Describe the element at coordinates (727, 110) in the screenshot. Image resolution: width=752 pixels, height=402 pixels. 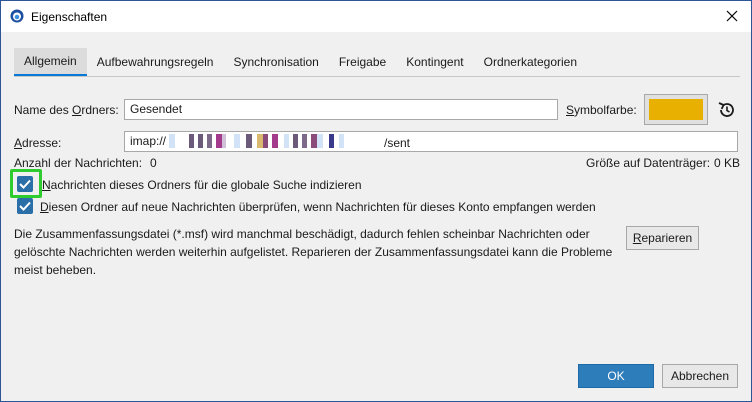
I see `reset-color-icon` at that location.